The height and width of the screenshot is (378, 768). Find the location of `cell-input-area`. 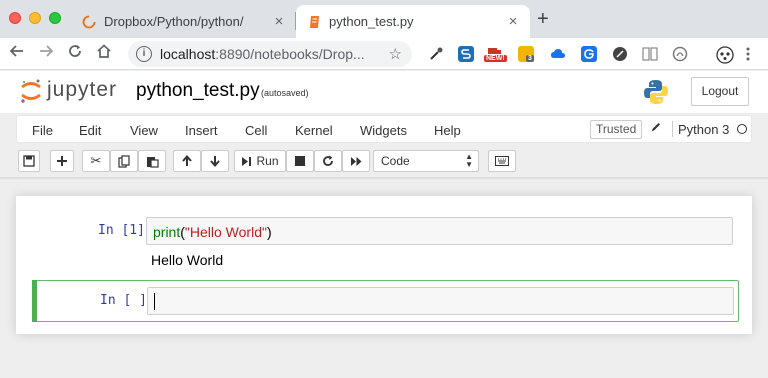

cell-input-area is located at coordinates (440, 301).